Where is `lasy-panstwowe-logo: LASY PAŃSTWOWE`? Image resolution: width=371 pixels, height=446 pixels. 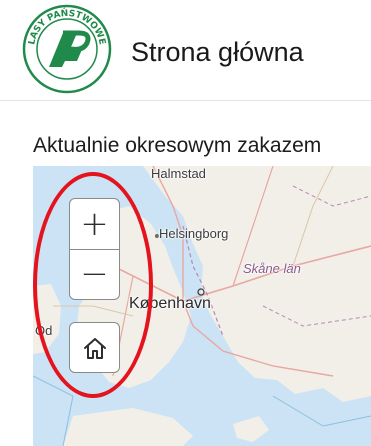
lasy-panstwowe-logo: LASY PAŃSTWOWE is located at coordinates (67, 49).